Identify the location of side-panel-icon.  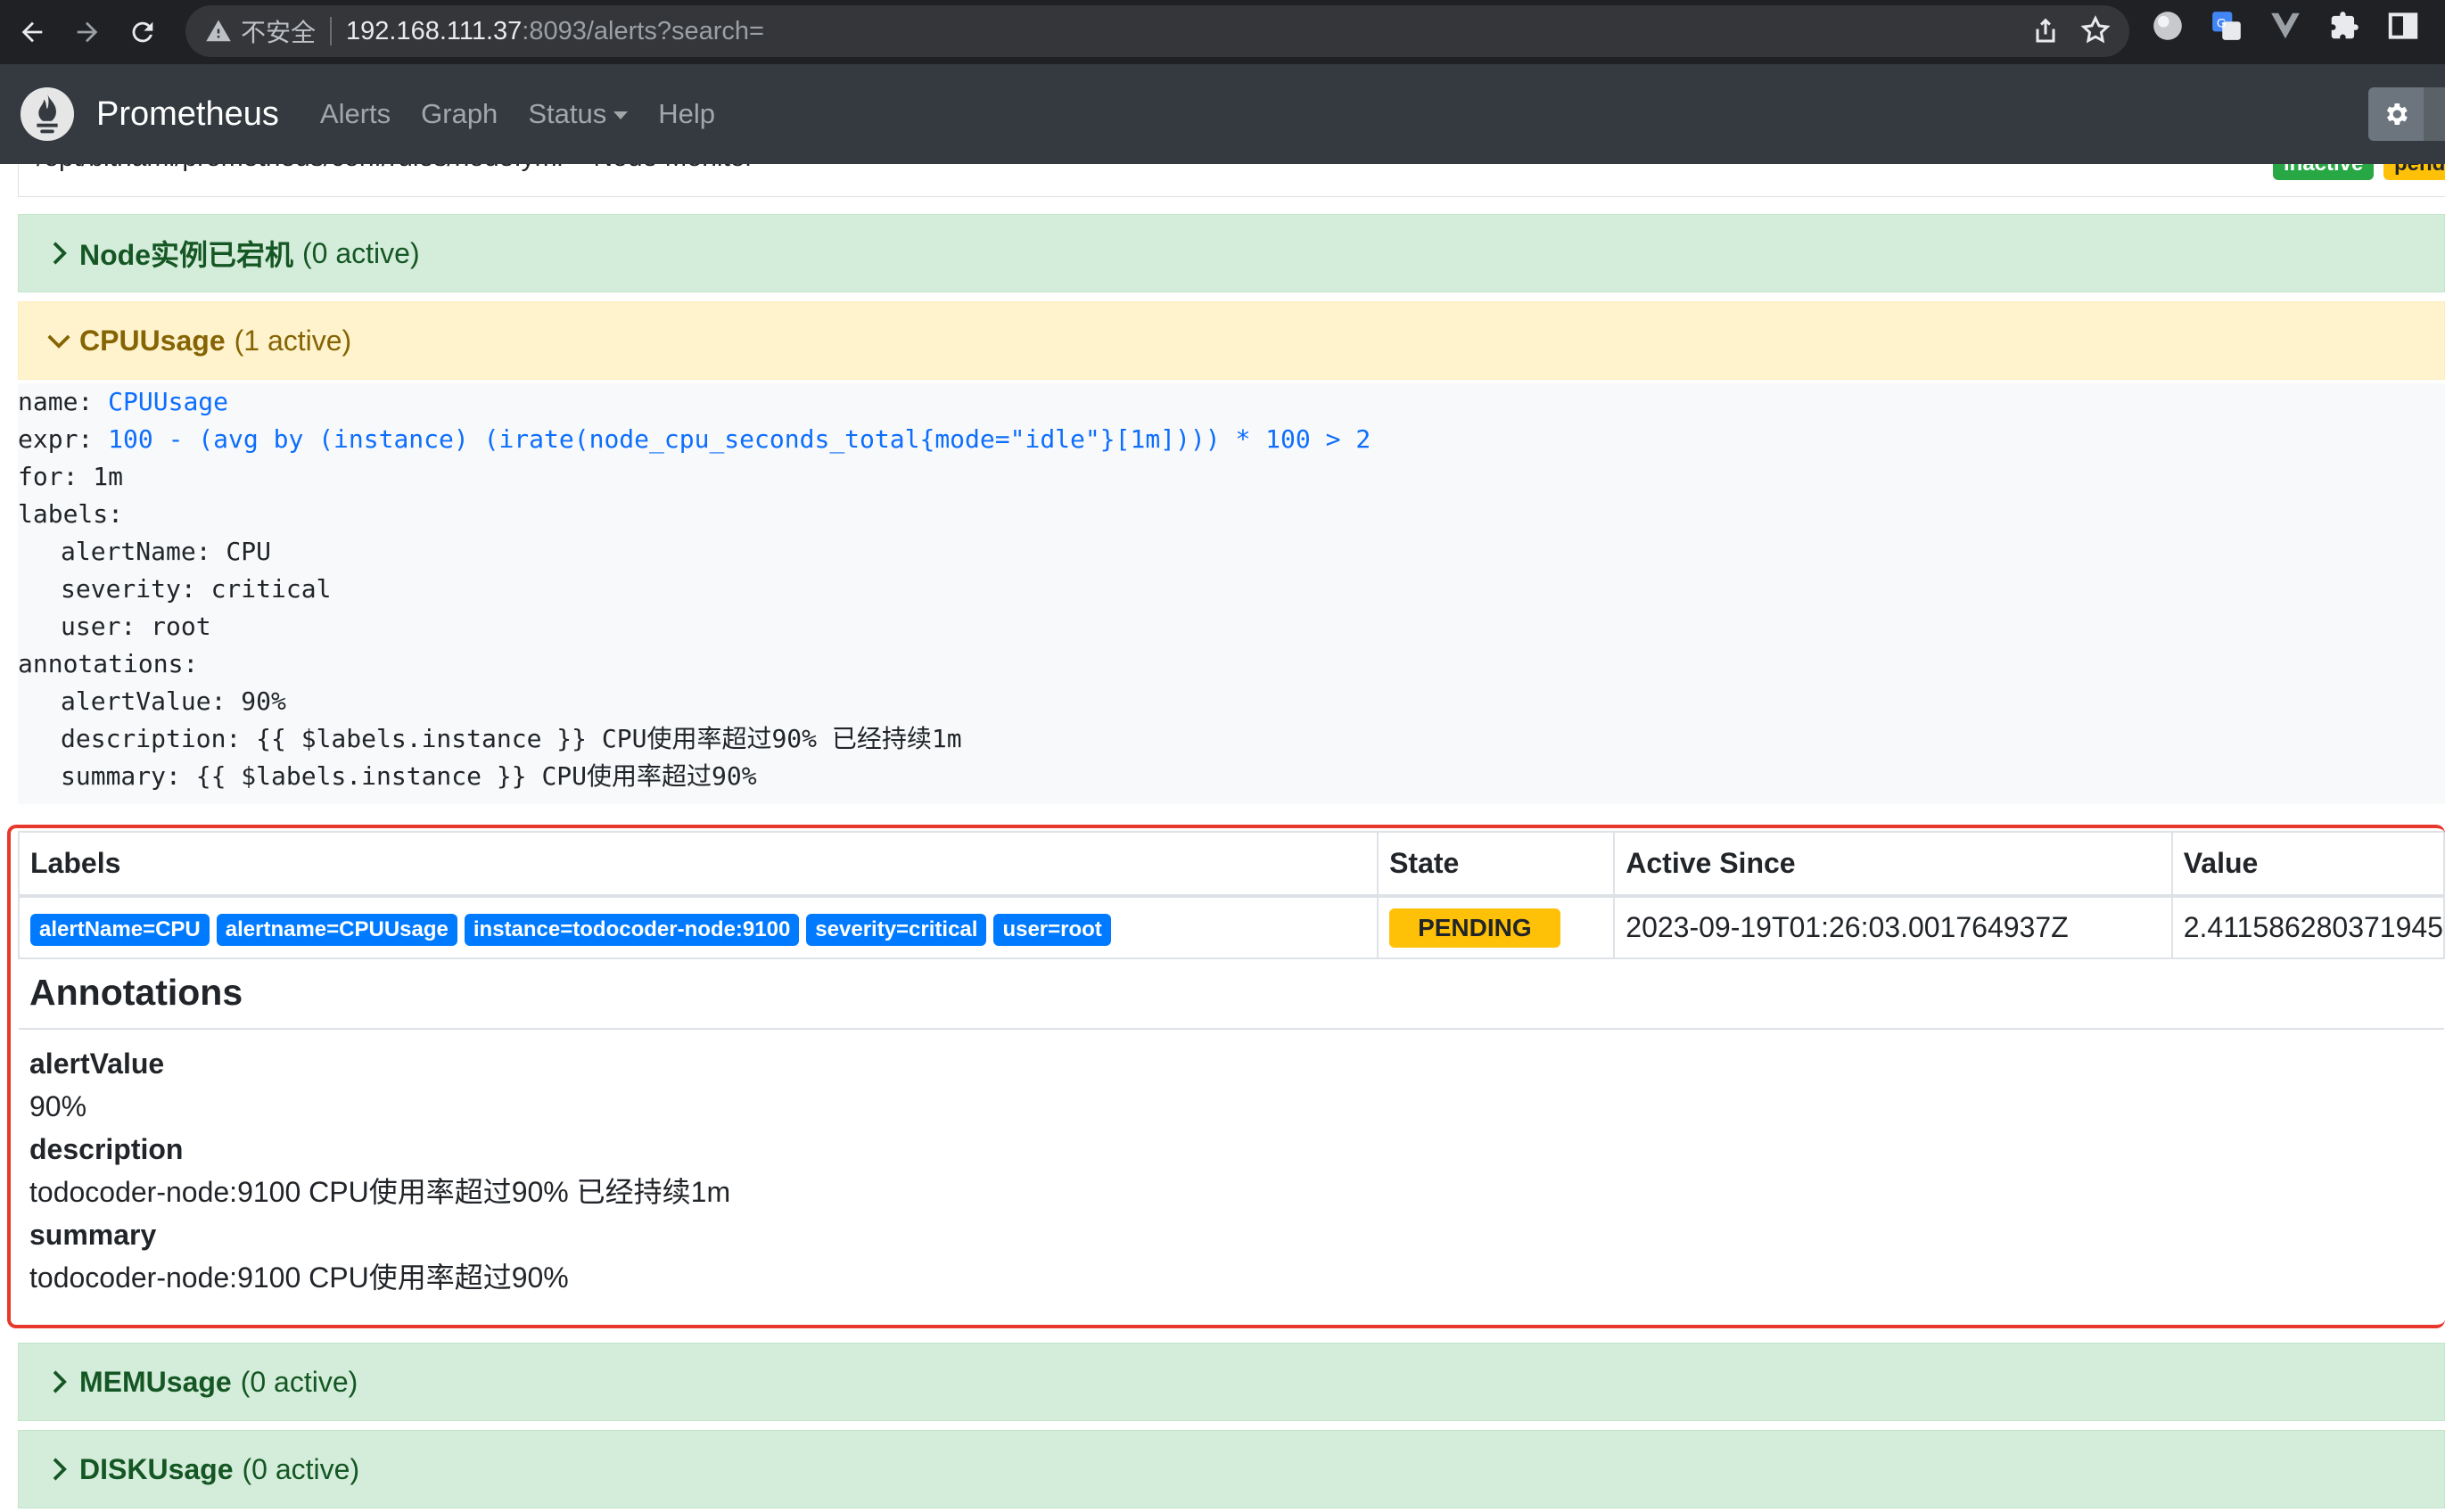
(2403, 26).